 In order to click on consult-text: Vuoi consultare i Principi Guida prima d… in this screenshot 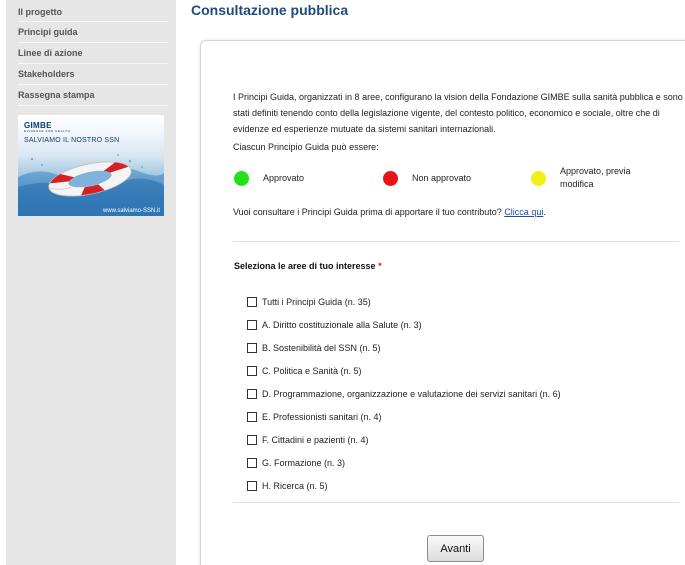, I will do `click(389, 212)`.